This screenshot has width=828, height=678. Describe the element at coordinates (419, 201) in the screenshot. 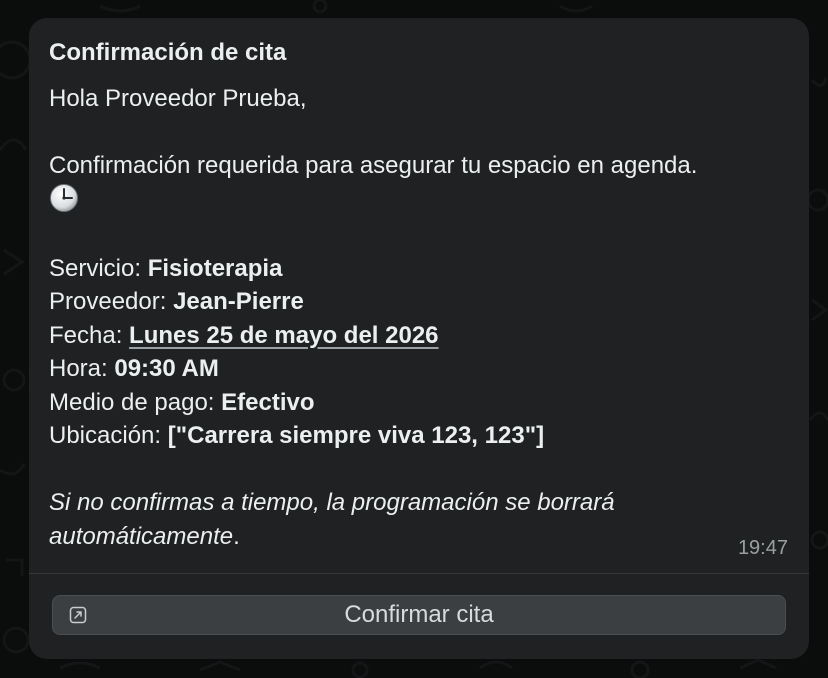

I see `intro-emoji-line` at that location.